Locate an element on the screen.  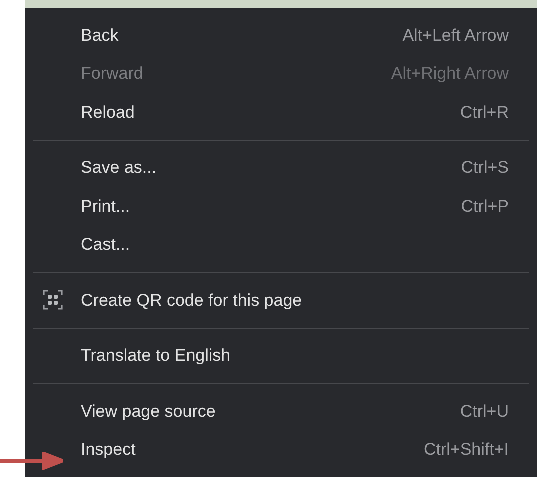
menu-item: Back Alt+Left Arrow is located at coordinates (281, 35).